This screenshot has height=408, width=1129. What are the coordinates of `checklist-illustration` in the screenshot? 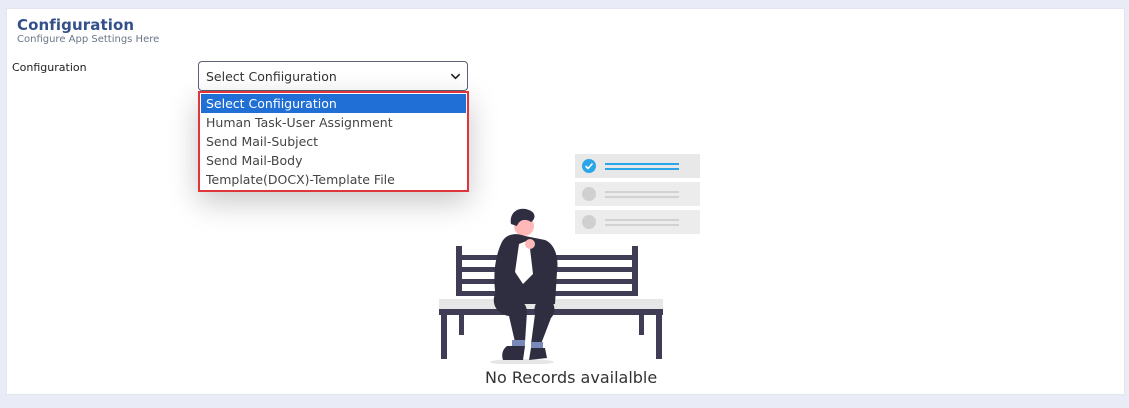 It's located at (637, 194).